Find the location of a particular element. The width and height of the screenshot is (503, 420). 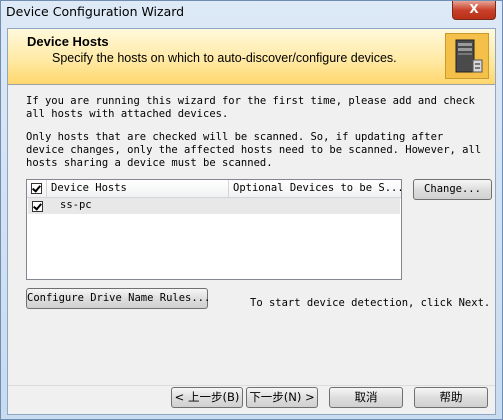

column-device-hosts: Device Hosts is located at coordinates (138, 188).